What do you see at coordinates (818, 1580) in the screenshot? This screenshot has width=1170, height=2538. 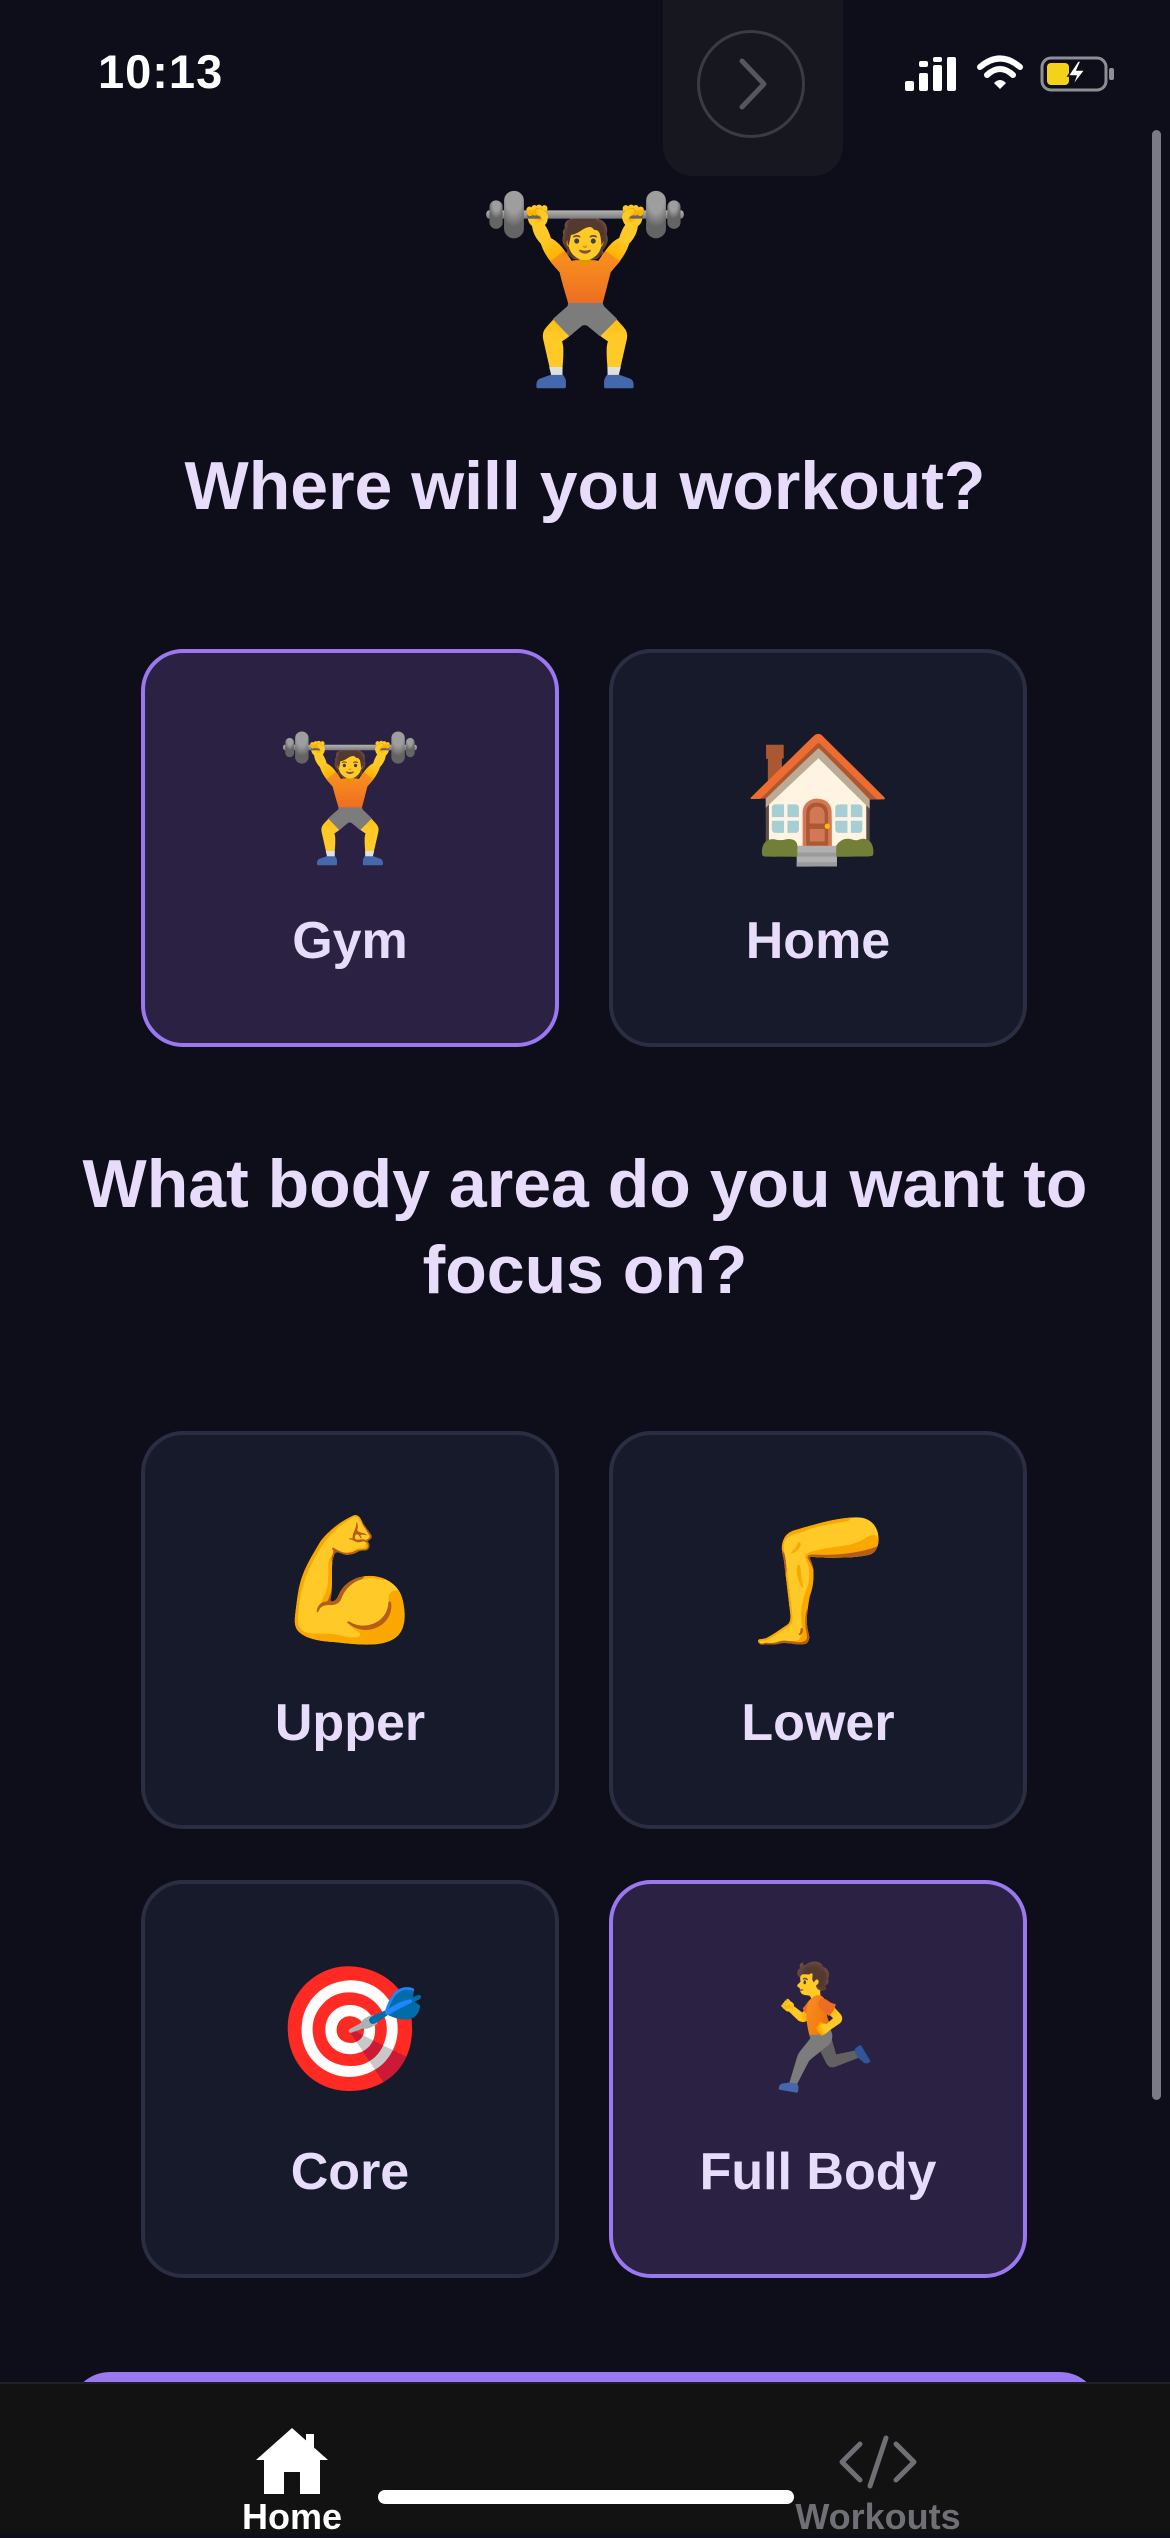 I see `leg-icon: 🦵` at bounding box center [818, 1580].